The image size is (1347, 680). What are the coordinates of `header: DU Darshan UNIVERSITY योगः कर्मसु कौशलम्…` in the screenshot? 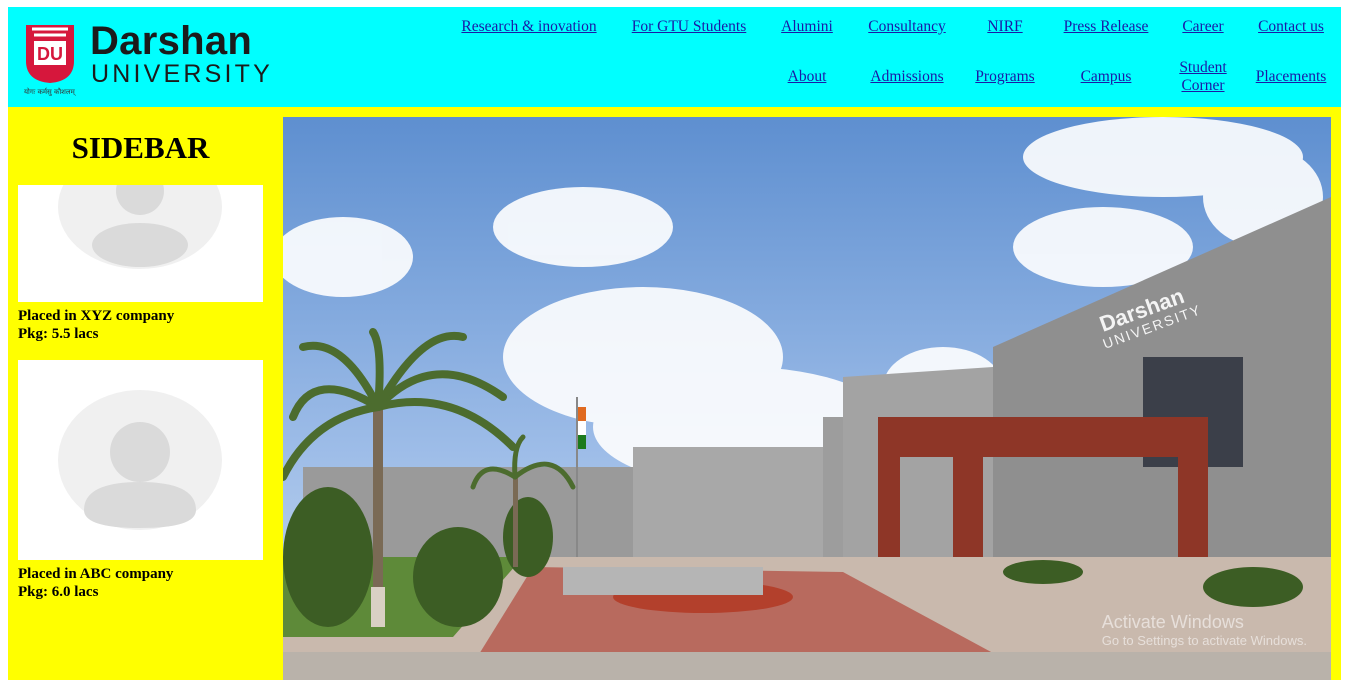 It's located at (674, 57).